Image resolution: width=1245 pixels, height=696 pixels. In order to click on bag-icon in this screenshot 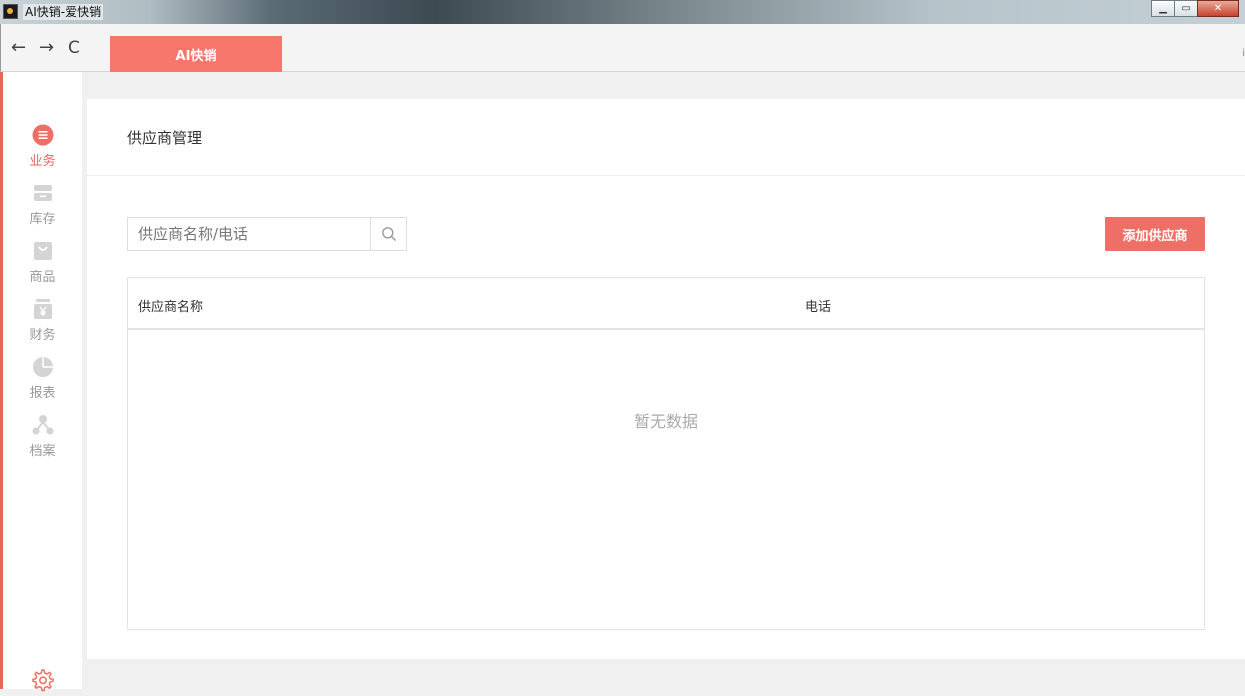, I will do `click(42, 251)`.